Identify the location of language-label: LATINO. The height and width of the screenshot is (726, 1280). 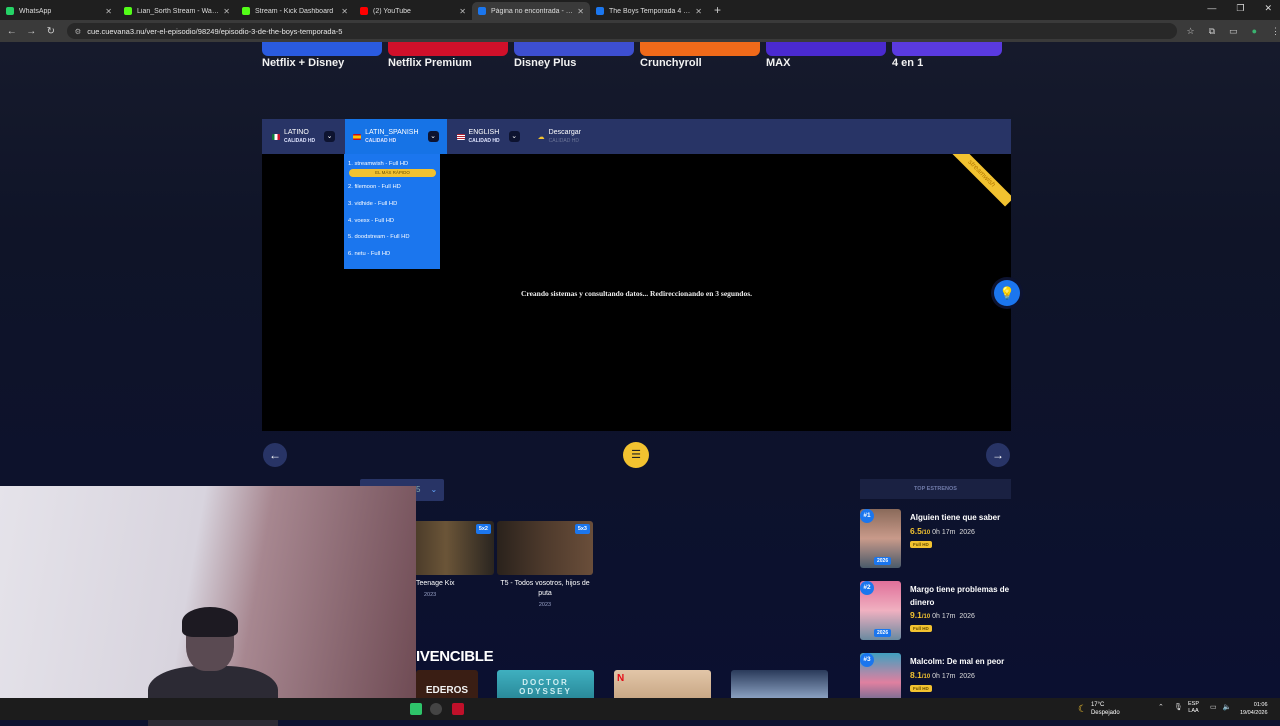
(296, 132).